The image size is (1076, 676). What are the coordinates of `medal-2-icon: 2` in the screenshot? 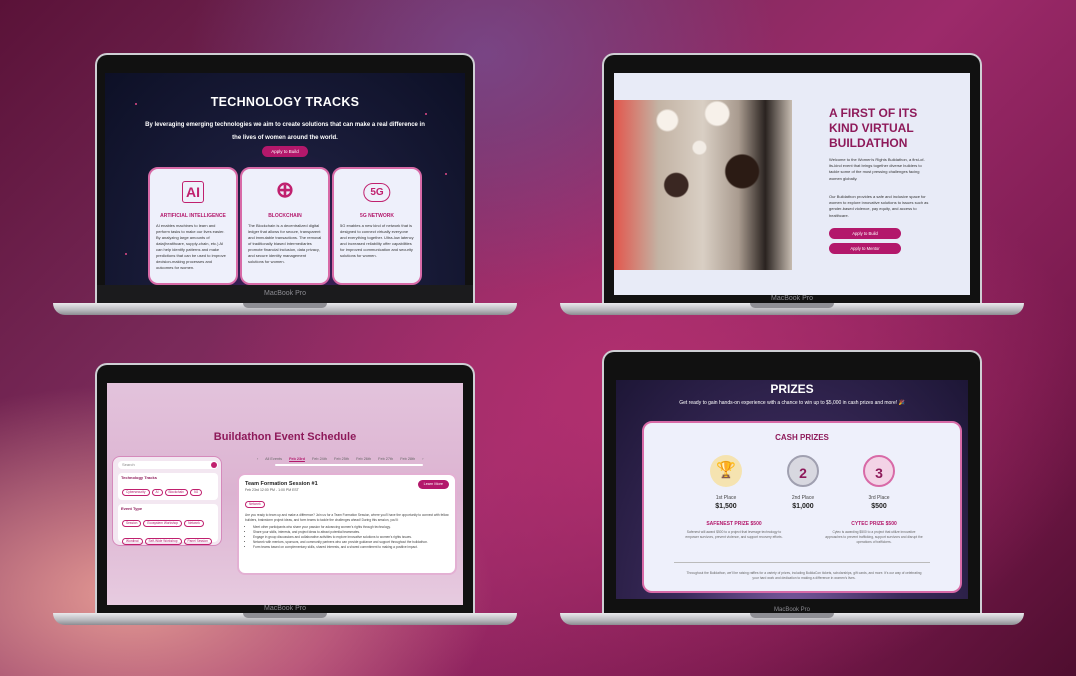 It's located at (803, 471).